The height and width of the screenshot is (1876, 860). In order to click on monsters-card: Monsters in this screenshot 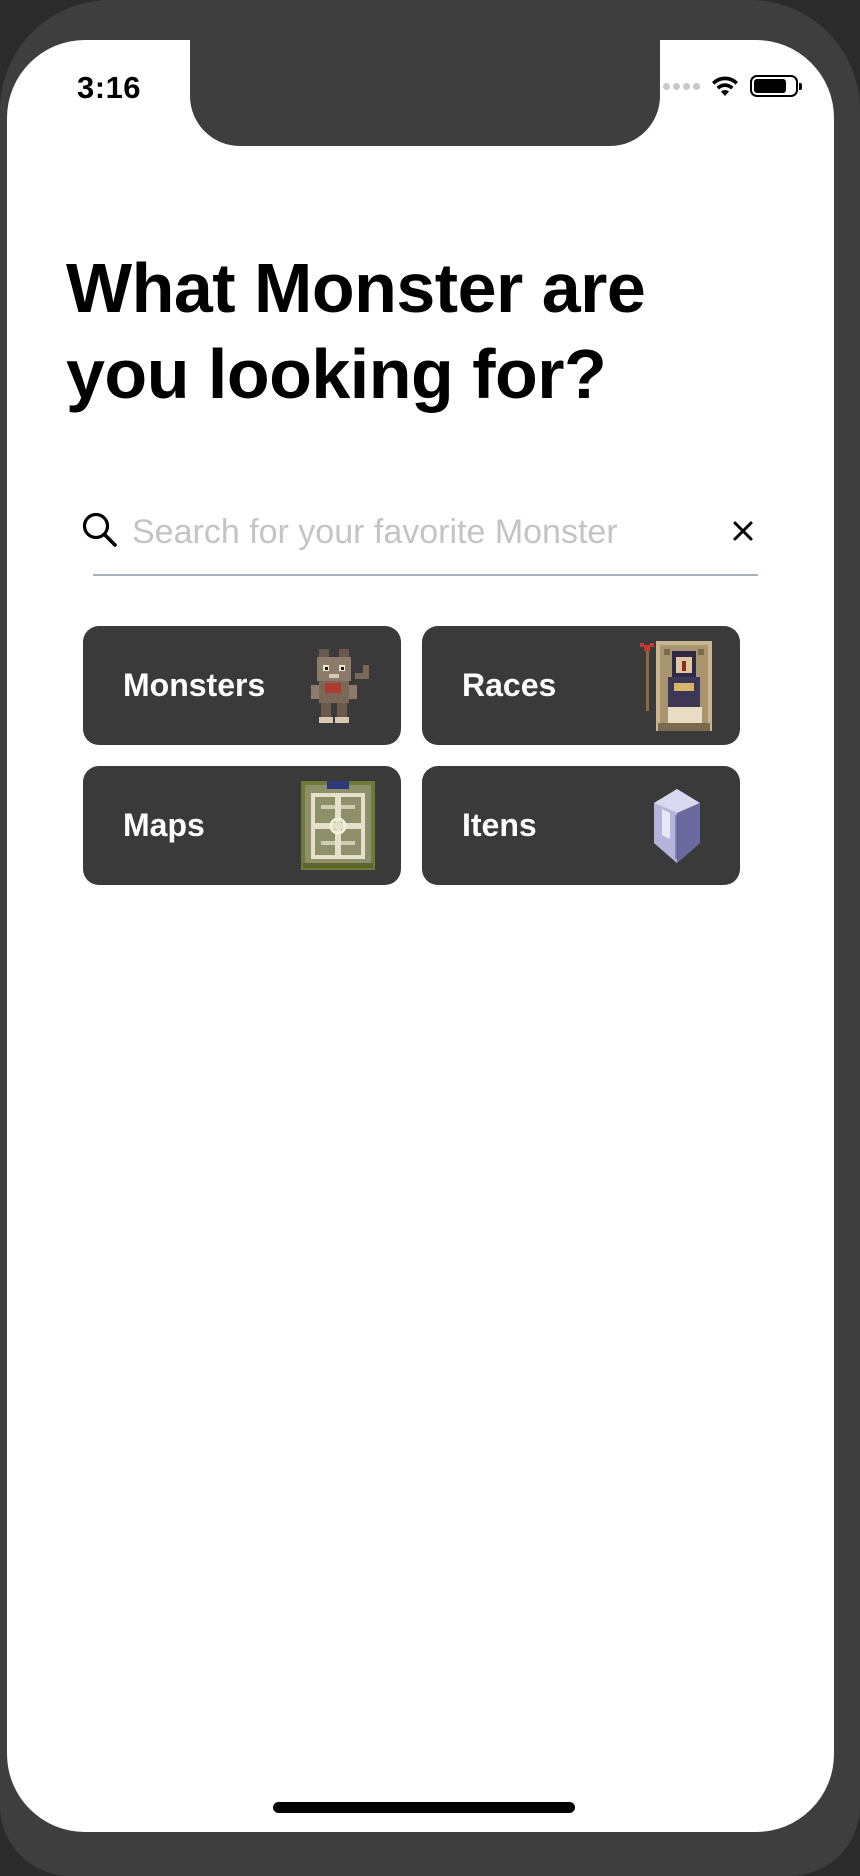, I will do `click(242, 685)`.